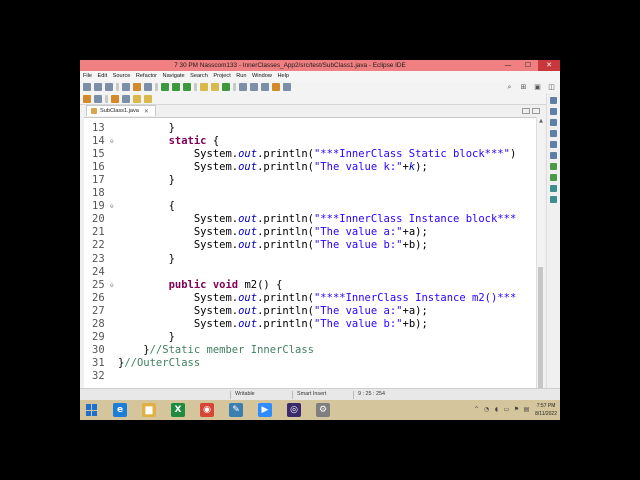 The height and width of the screenshot is (480, 640). I want to click on code-line: 25 ⊖ public void m2() {, so click(310, 285).